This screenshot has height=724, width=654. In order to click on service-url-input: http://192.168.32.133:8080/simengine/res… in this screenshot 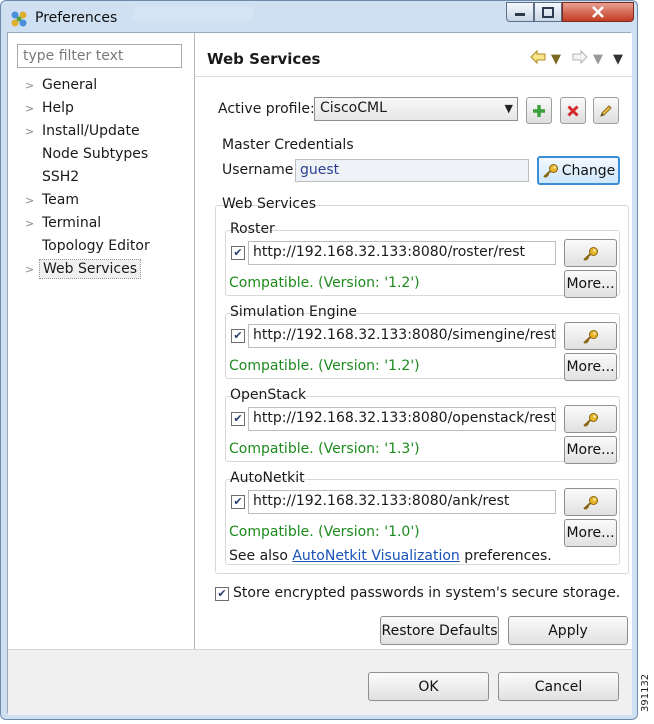, I will do `click(402, 336)`.